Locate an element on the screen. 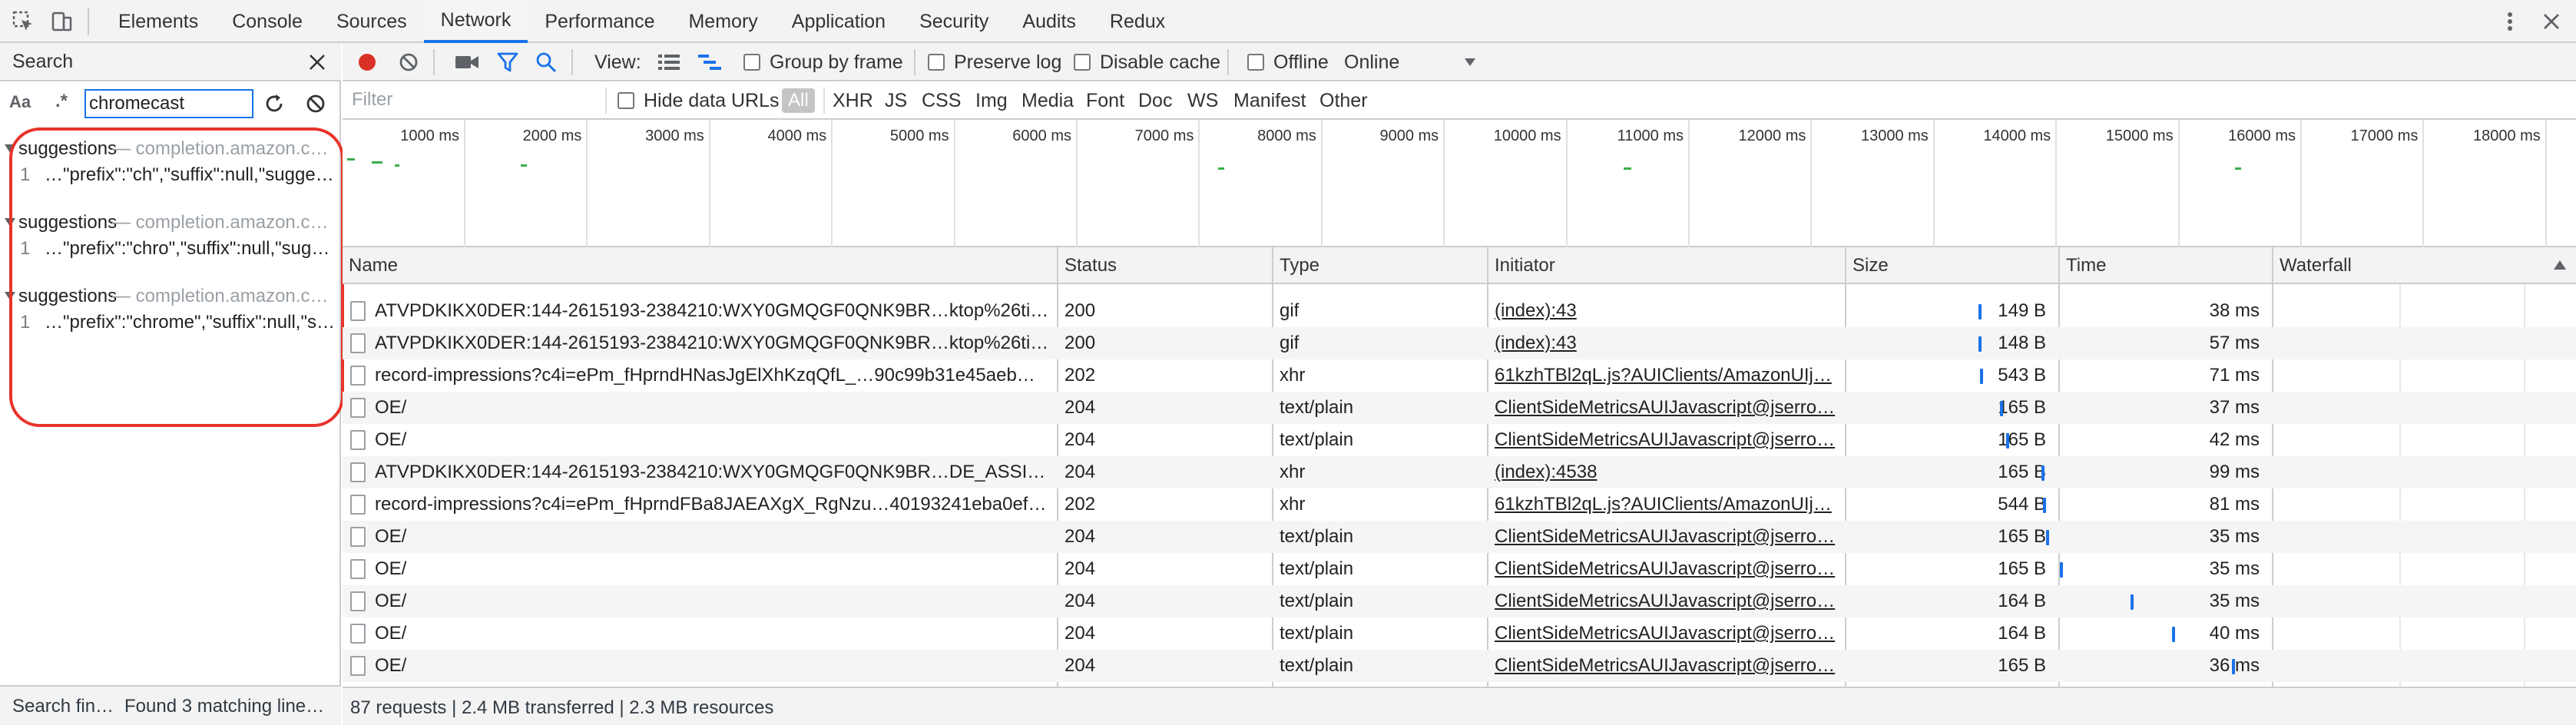 Image resolution: width=2576 pixels, height=725 pixels. search-input is located at coordinates (168, 103).